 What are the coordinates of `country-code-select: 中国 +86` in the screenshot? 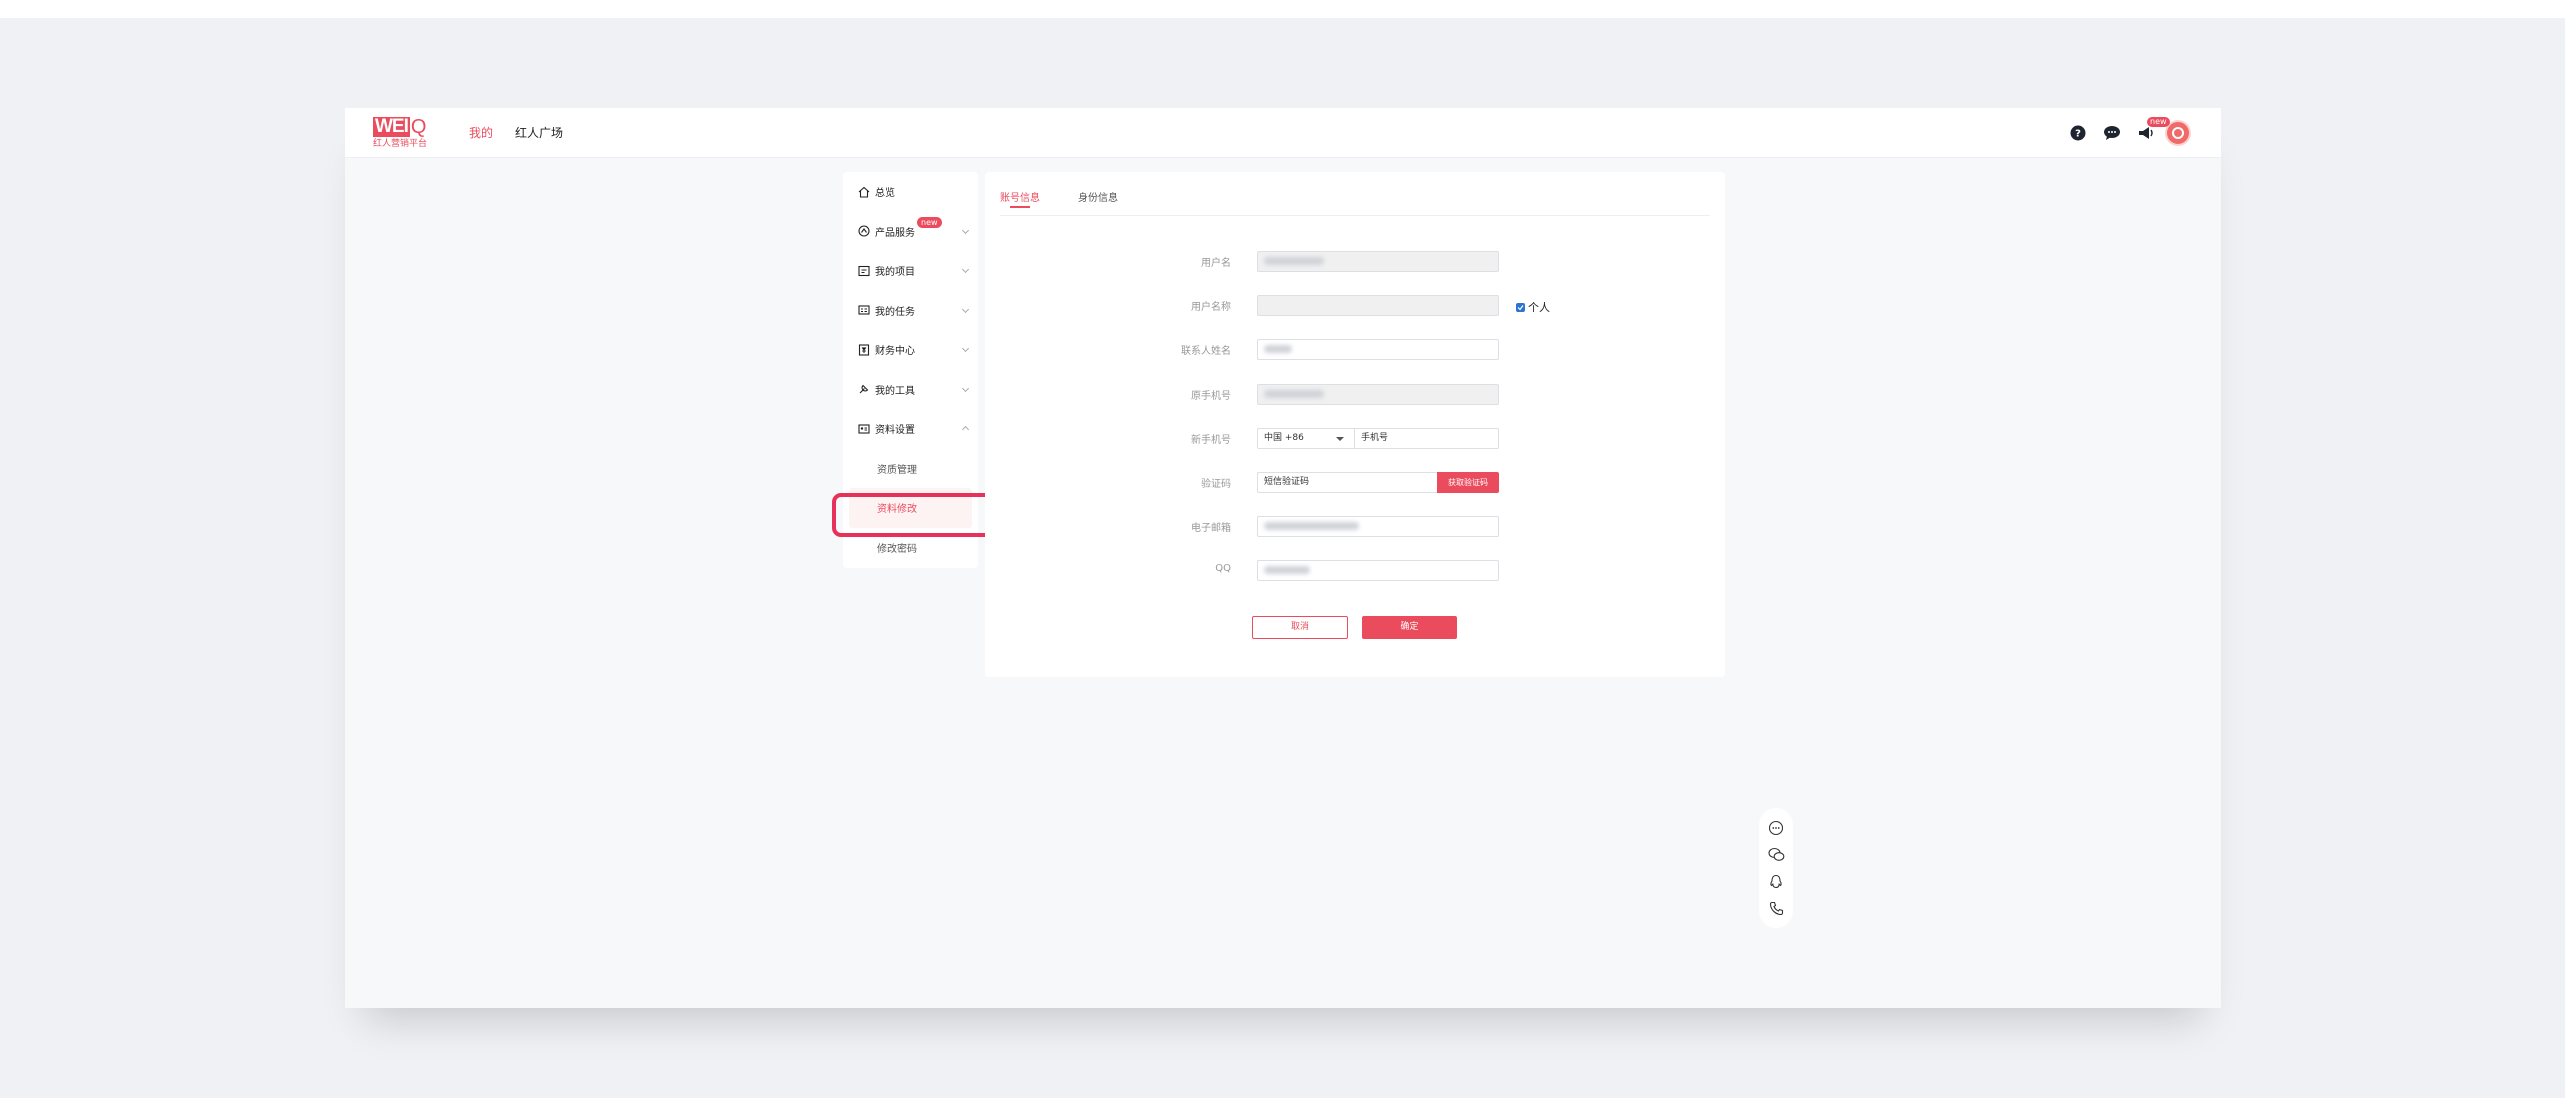 It's located at (1305, 438).